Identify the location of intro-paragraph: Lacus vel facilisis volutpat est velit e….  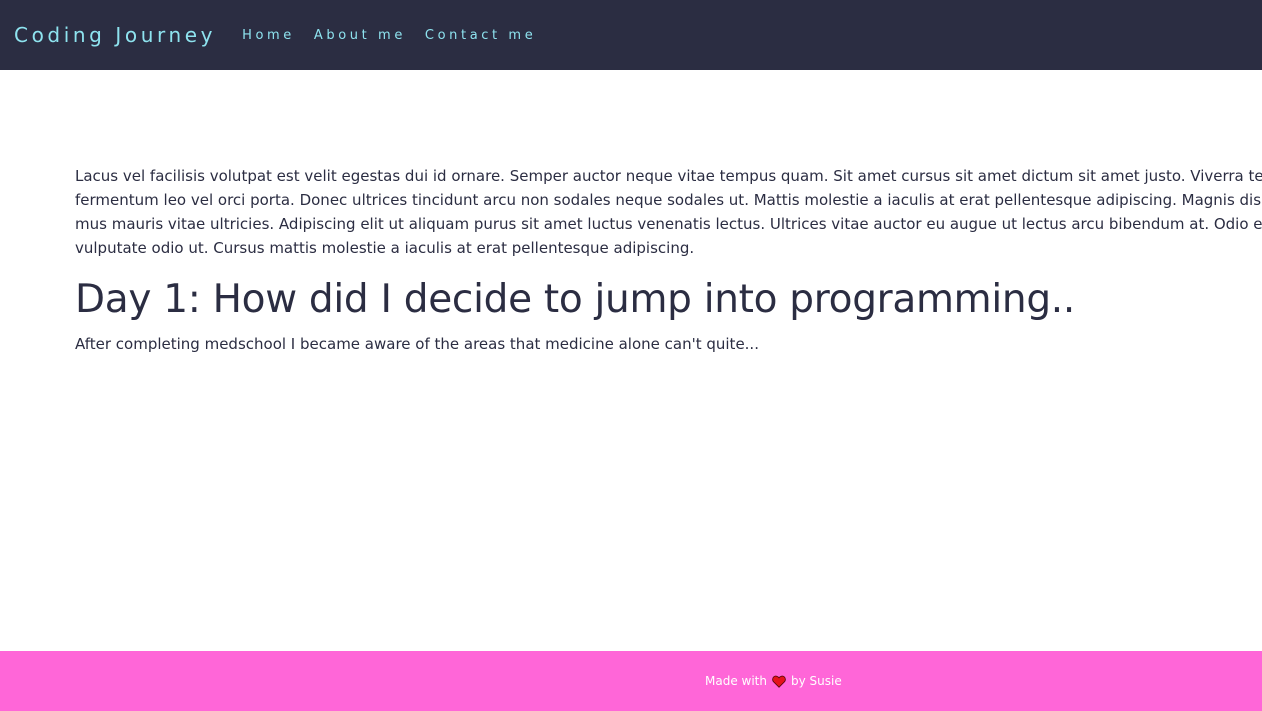
(668, 212).